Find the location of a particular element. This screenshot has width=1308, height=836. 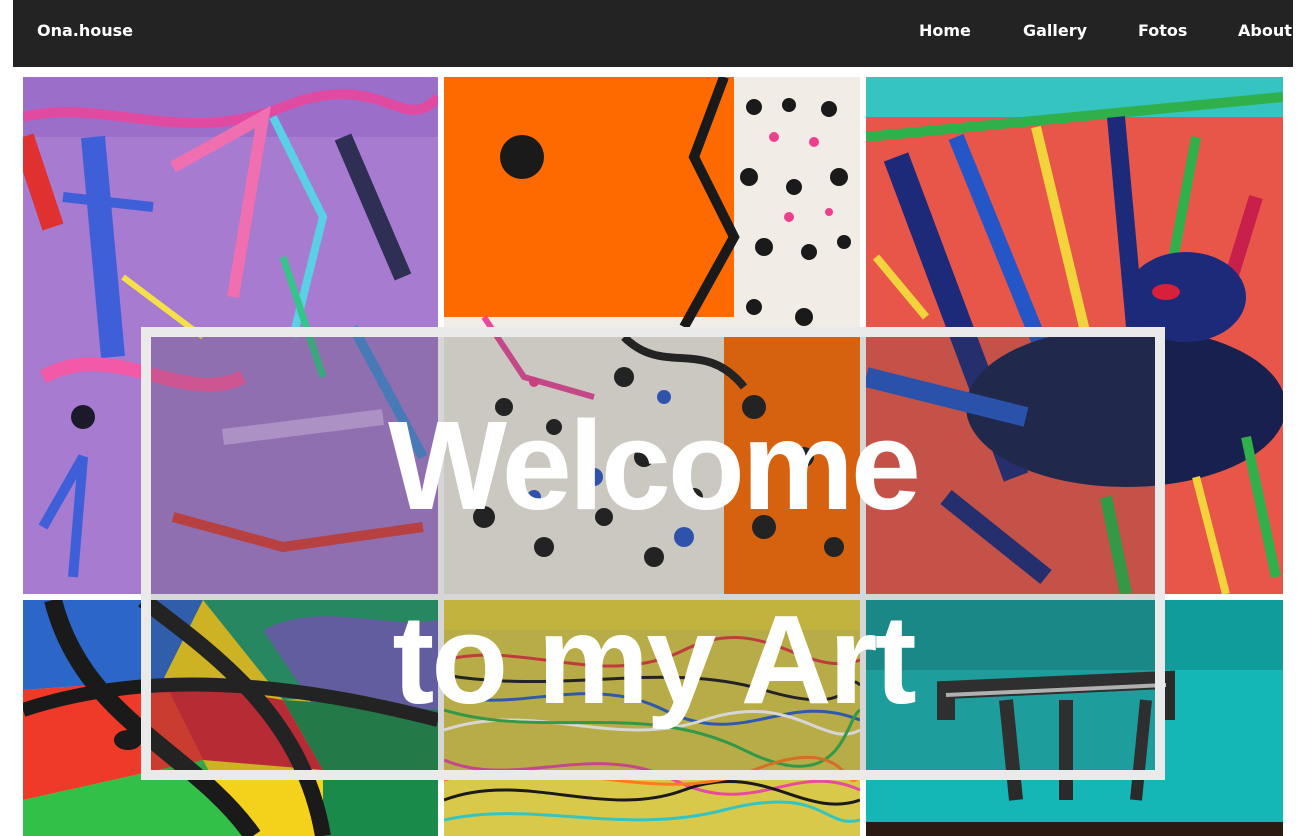

hero-title-line1: Welcome is located at coordinates (654, 465).